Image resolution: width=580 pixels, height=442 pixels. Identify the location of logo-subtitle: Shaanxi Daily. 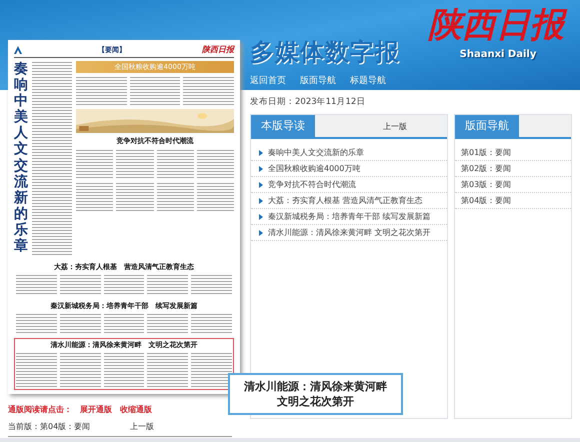
(498, 54).